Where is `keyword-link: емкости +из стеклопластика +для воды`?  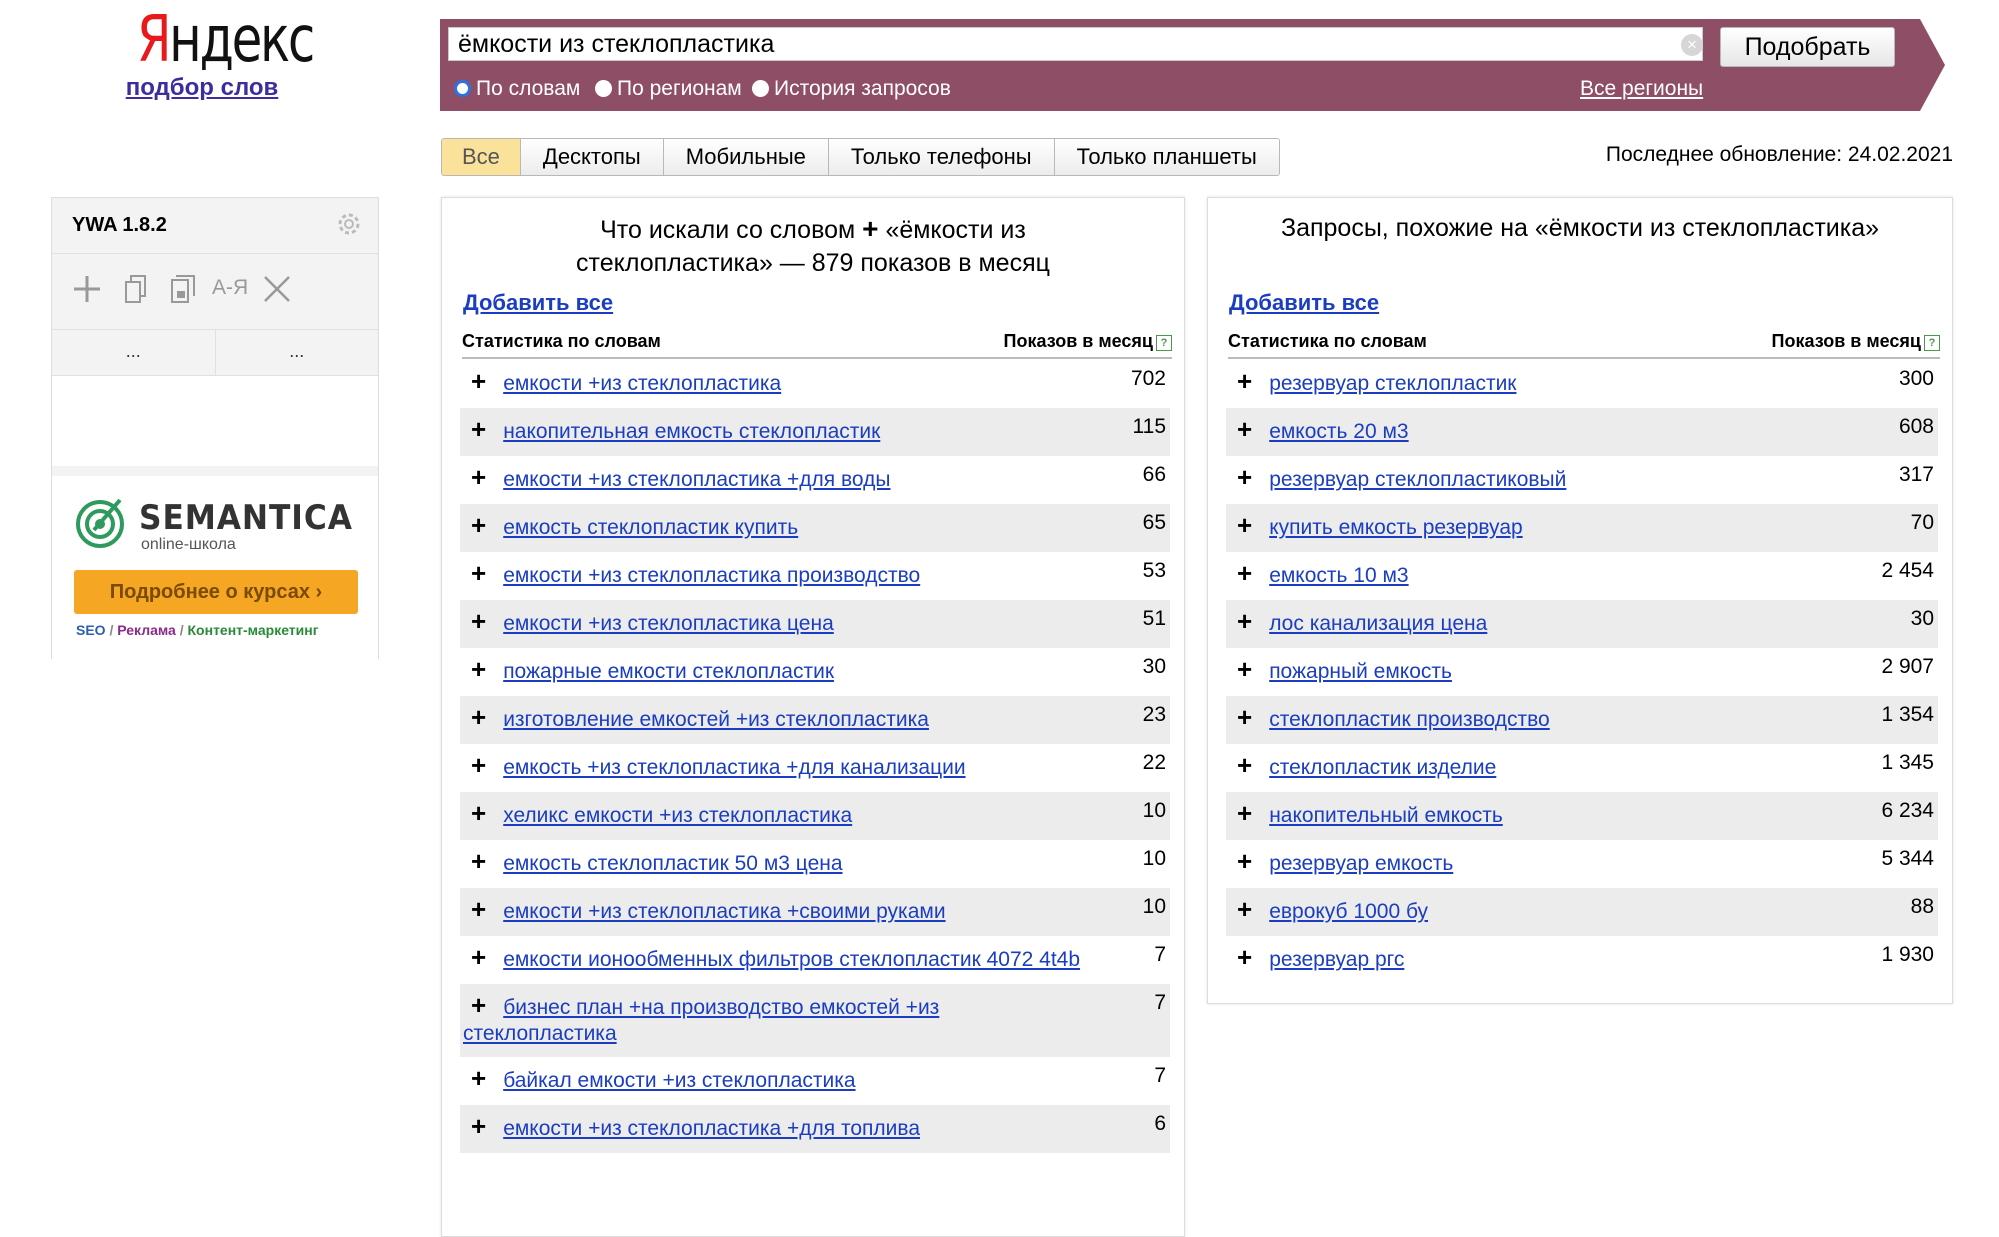 keyword-link: емкости +из стеклопластика +для воды is located at coordinates (696, 479).